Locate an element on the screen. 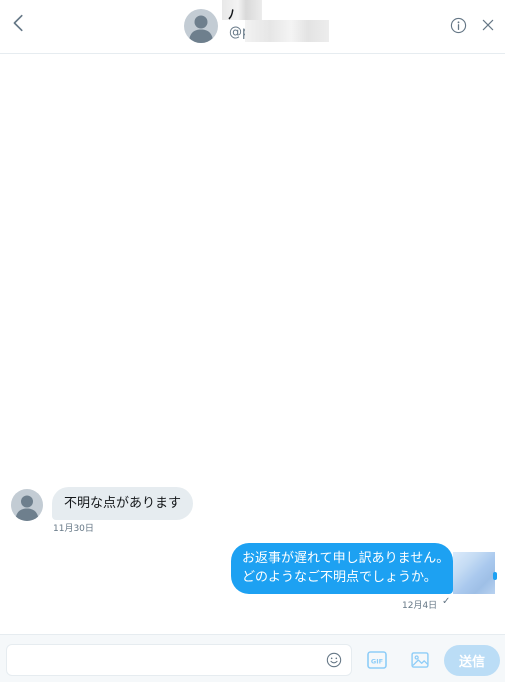 The image size is (505, 682). participant-name: ﾉ is located at coordinates (231, 15).